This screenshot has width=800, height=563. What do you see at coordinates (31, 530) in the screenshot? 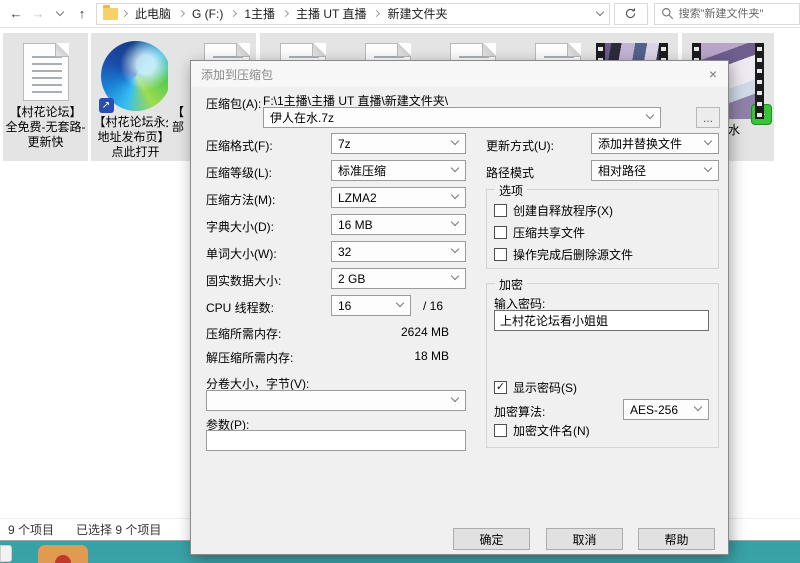
I see `item-count: 9 个项目` at bounding box center [31, 530].